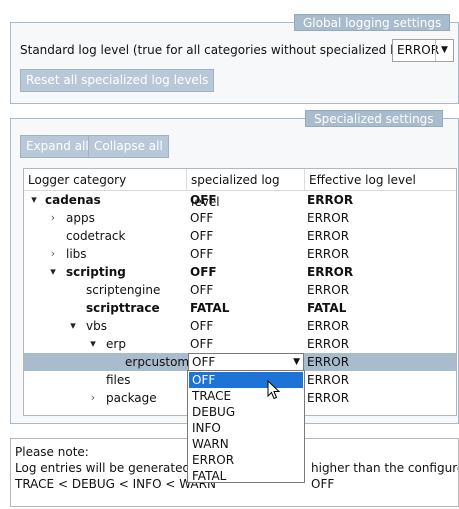 The image size is (459, 509). I want to click on expand-all-button: Expand all, so click(57, 146).